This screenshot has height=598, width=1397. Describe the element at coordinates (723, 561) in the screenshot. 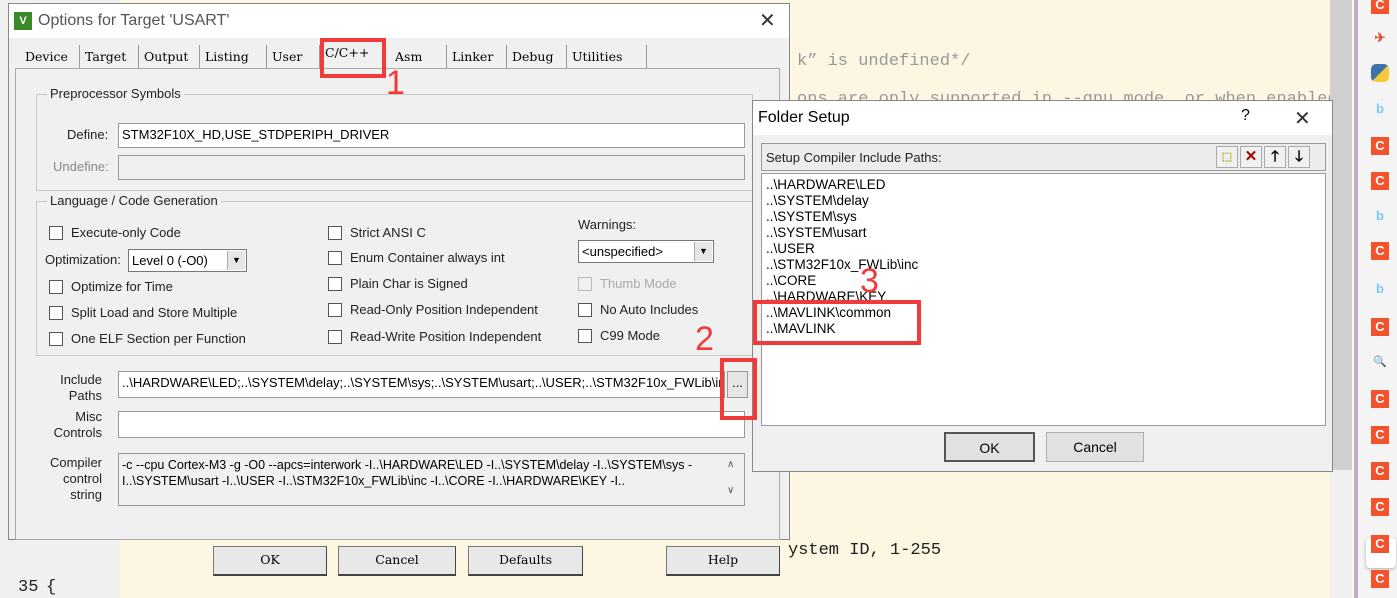

I see `help-button: Help` at that location.